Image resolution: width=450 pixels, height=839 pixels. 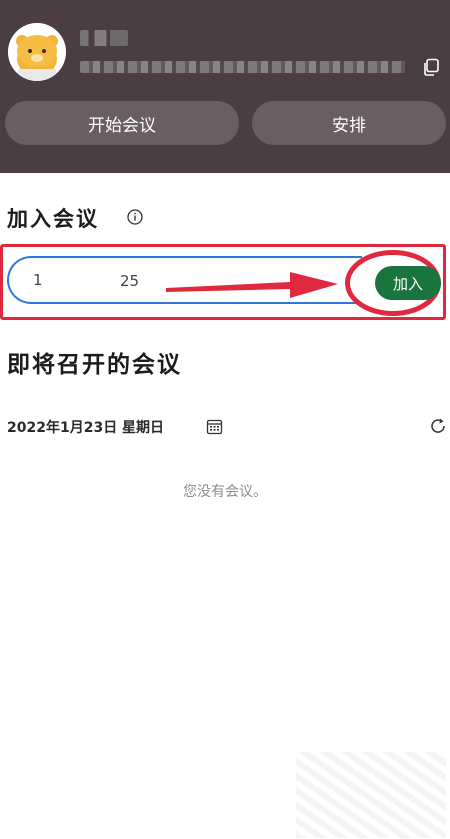 I want to click on annotation-arrow-icon, so click(x=252, y=285).